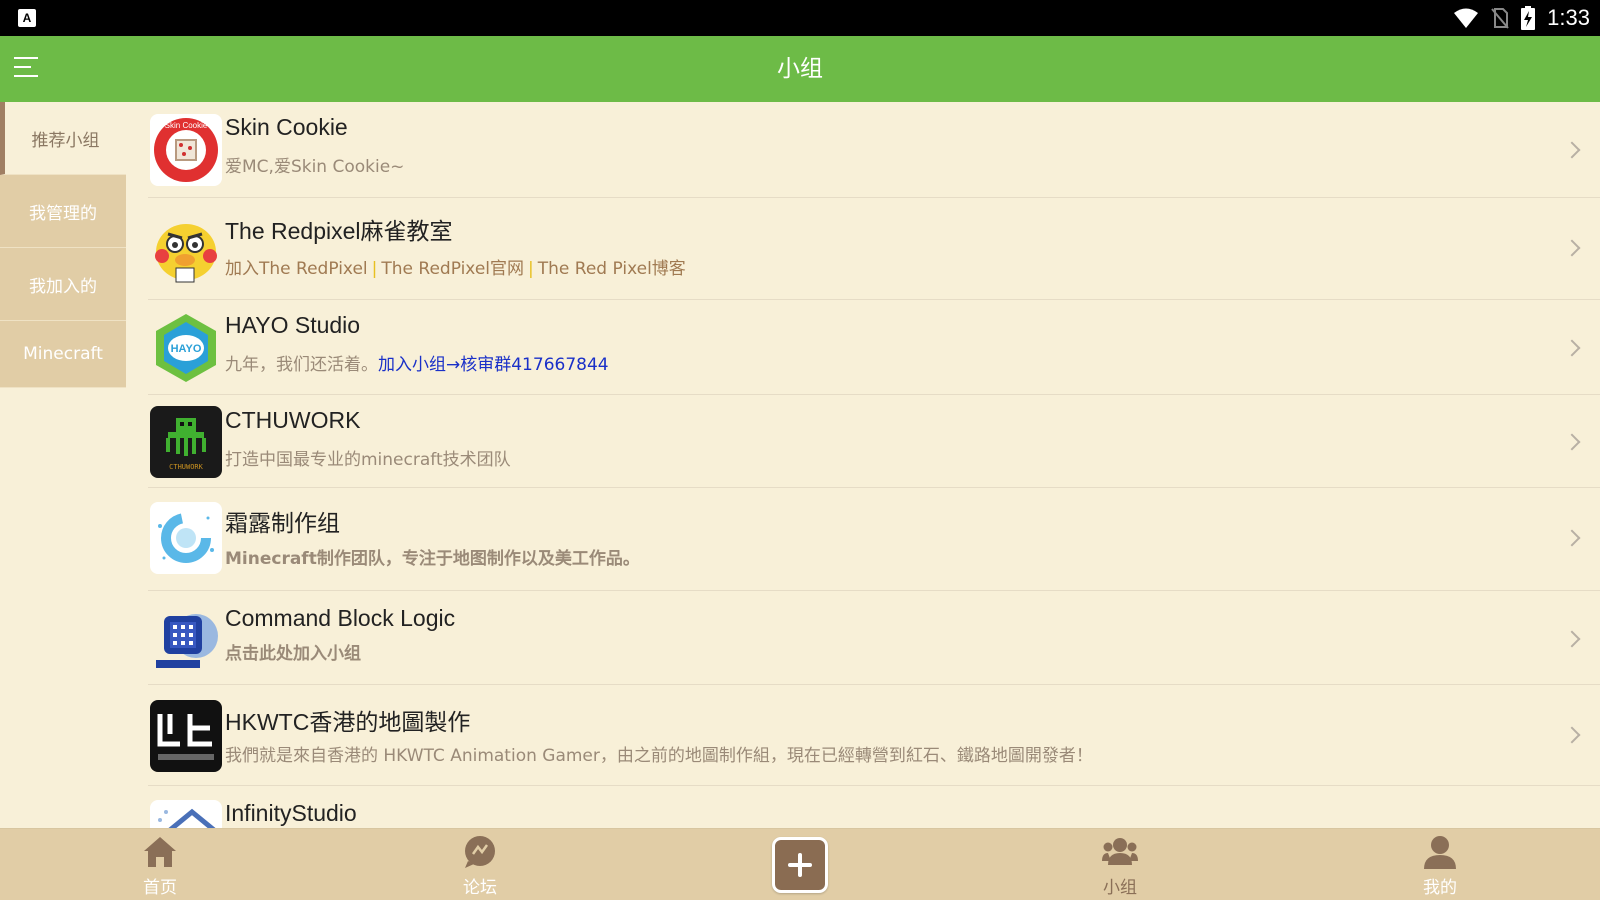  What do you see at coordinates (296, 269) in the screenshot?
I see `redpixel-join-link: 加入The RedPixel` at bounding box center [296, 269].